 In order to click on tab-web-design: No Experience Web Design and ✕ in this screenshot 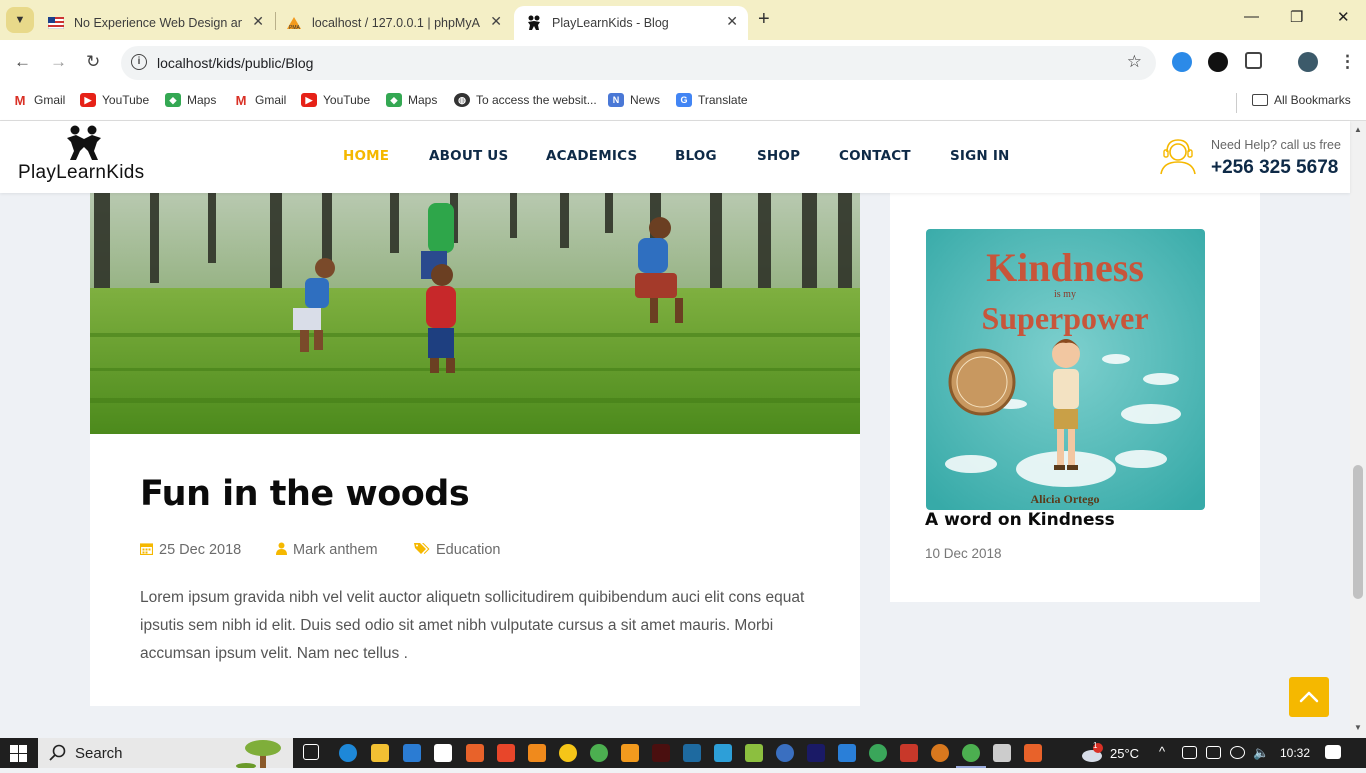, I will do `click(155, 23)`.